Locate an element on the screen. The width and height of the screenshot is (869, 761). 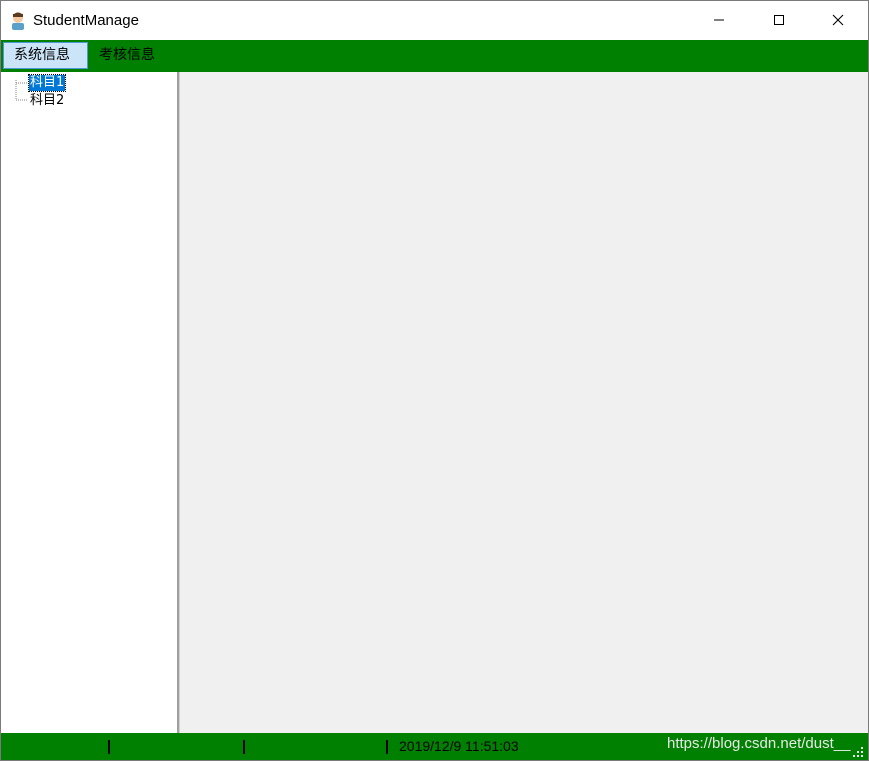
menu-item-system-info: 系统信息 is located at coordinates (45, 55).